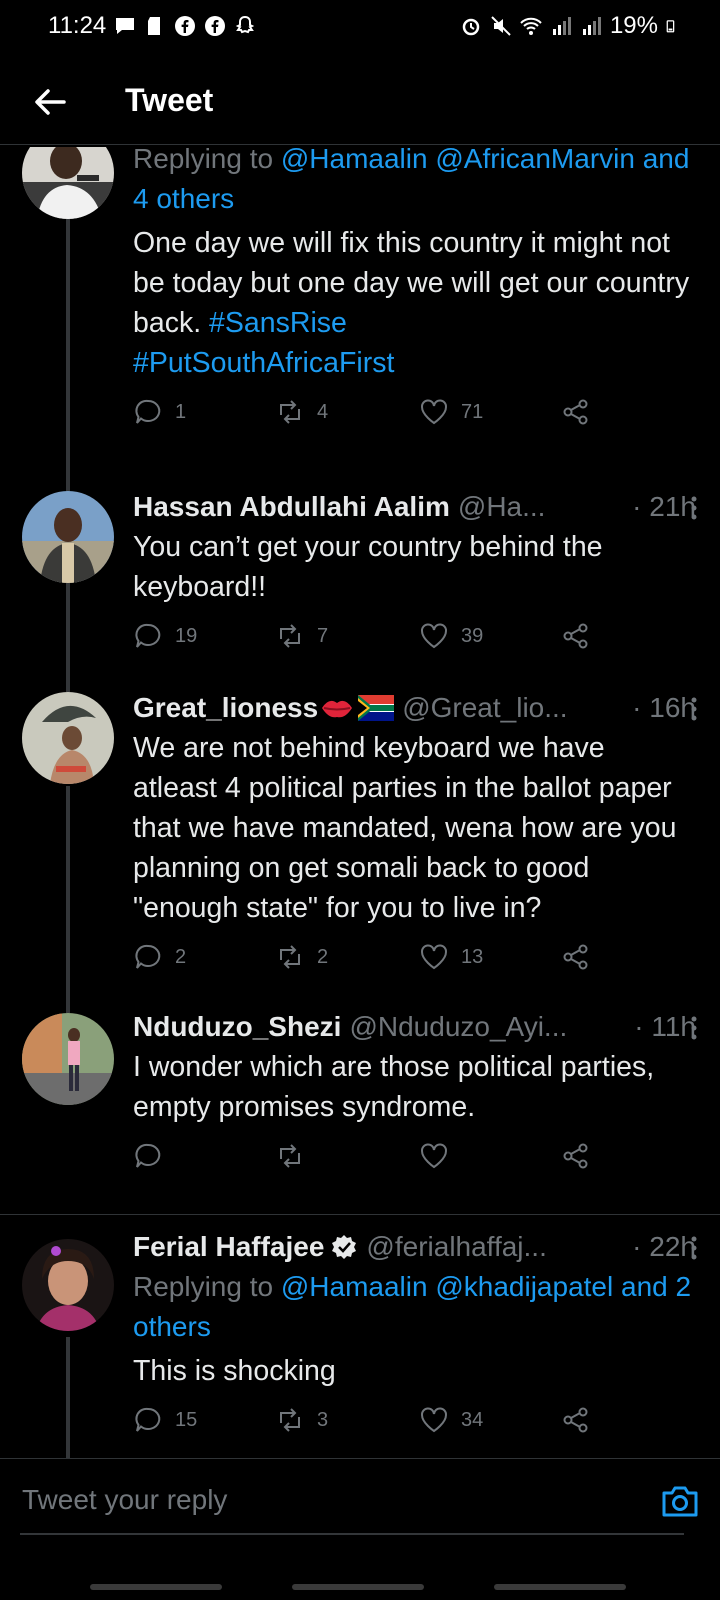 This screenshot has height=1600, width=720. What do you see at coordinates (225, 708) in the screenshot?
I see `tweet-author-name: Great_lioness` at bounding box center [225, 708].